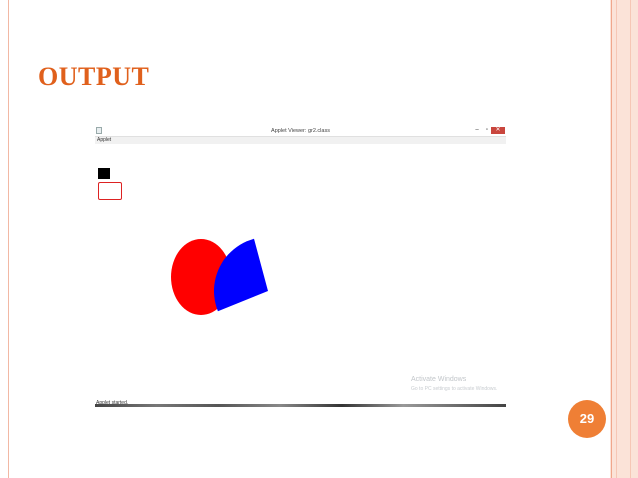 The width and height of the screenshot is (638, 478). I want to click on close-icon: ✕, so click(498, 130).